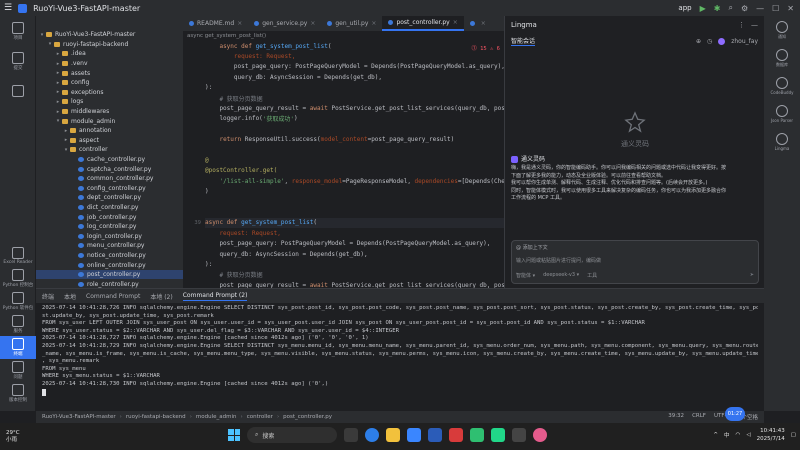 Image resolution: width=800 pixels, height=450 pixels. Describe the element at coordinates (109, 189) in the screenshot. I see `tree-item: config_controller.py` at that location.